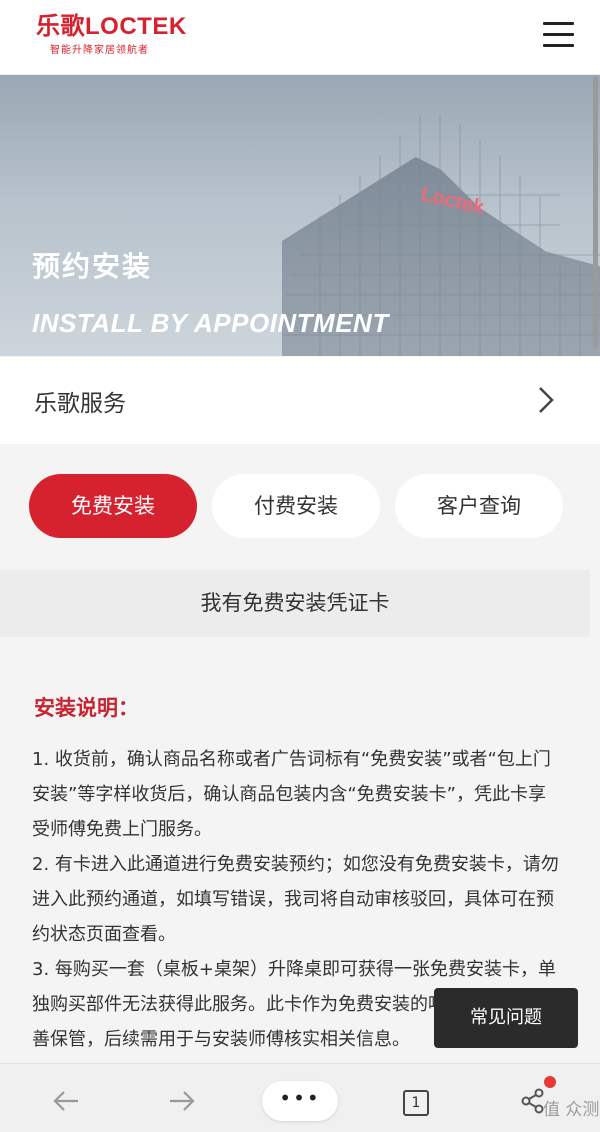  I want to click on banner-title: 预约安装, so click(92, 266).